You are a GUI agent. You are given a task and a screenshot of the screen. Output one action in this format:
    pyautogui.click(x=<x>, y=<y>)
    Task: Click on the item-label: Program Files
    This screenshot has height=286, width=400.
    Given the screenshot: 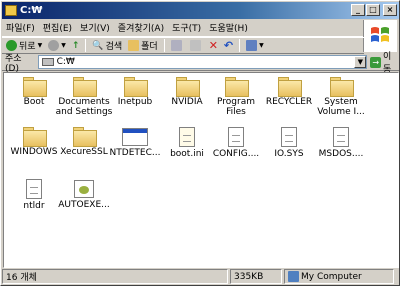 What is the action you would take?
    pyautogui.click(x=236, y=107)
    